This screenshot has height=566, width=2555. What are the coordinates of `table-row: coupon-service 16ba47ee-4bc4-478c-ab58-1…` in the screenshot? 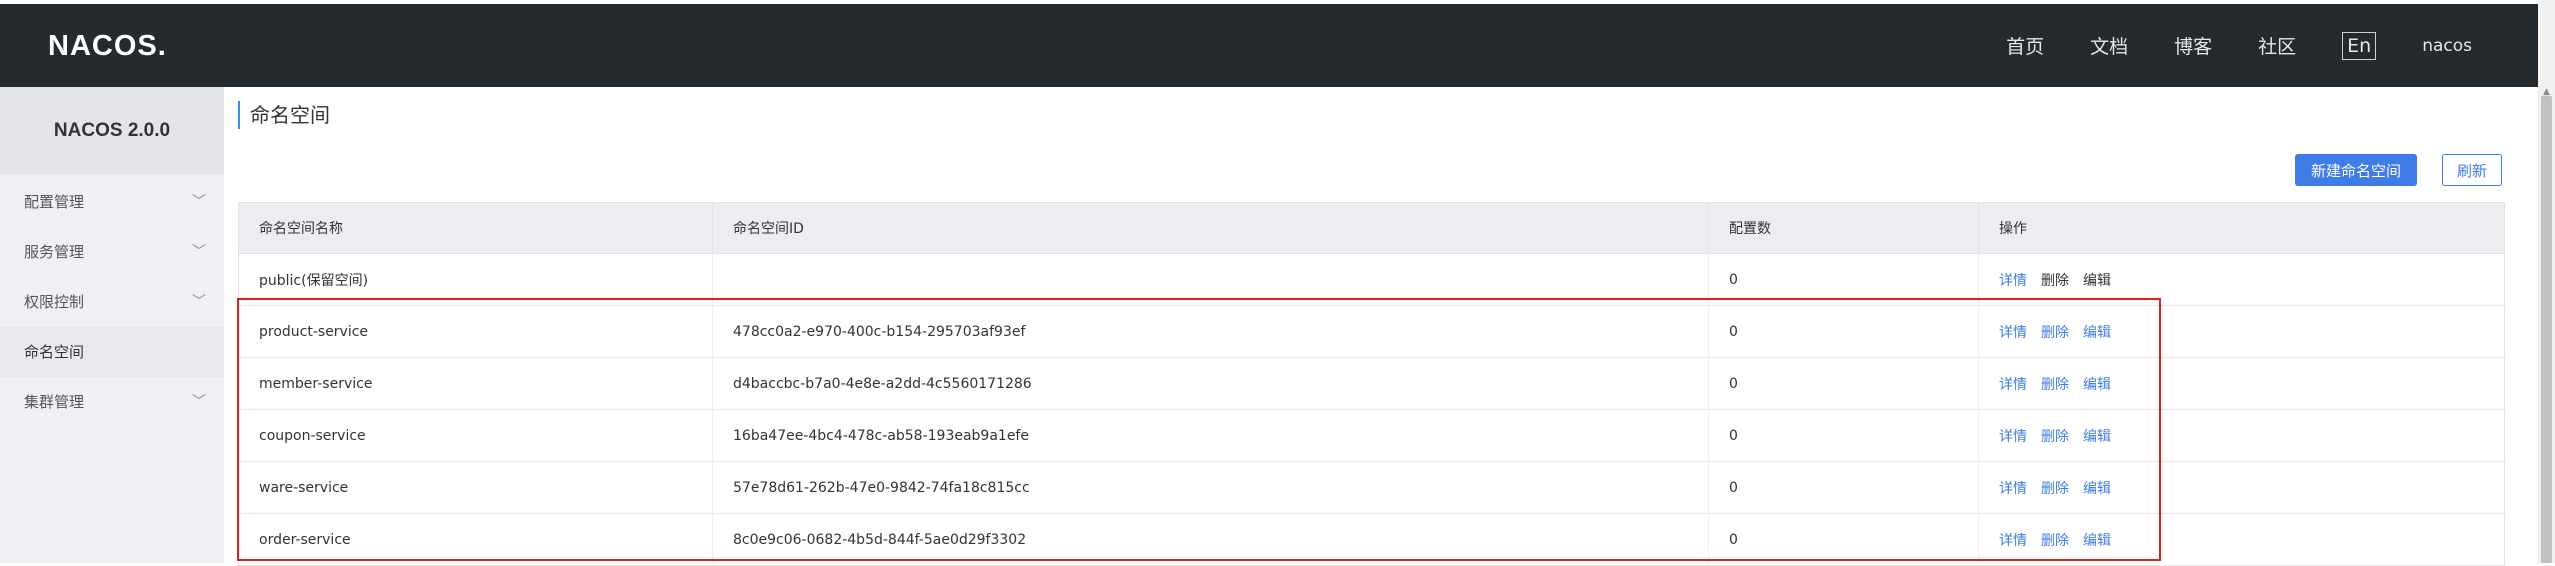 It's located at (1371, 435).